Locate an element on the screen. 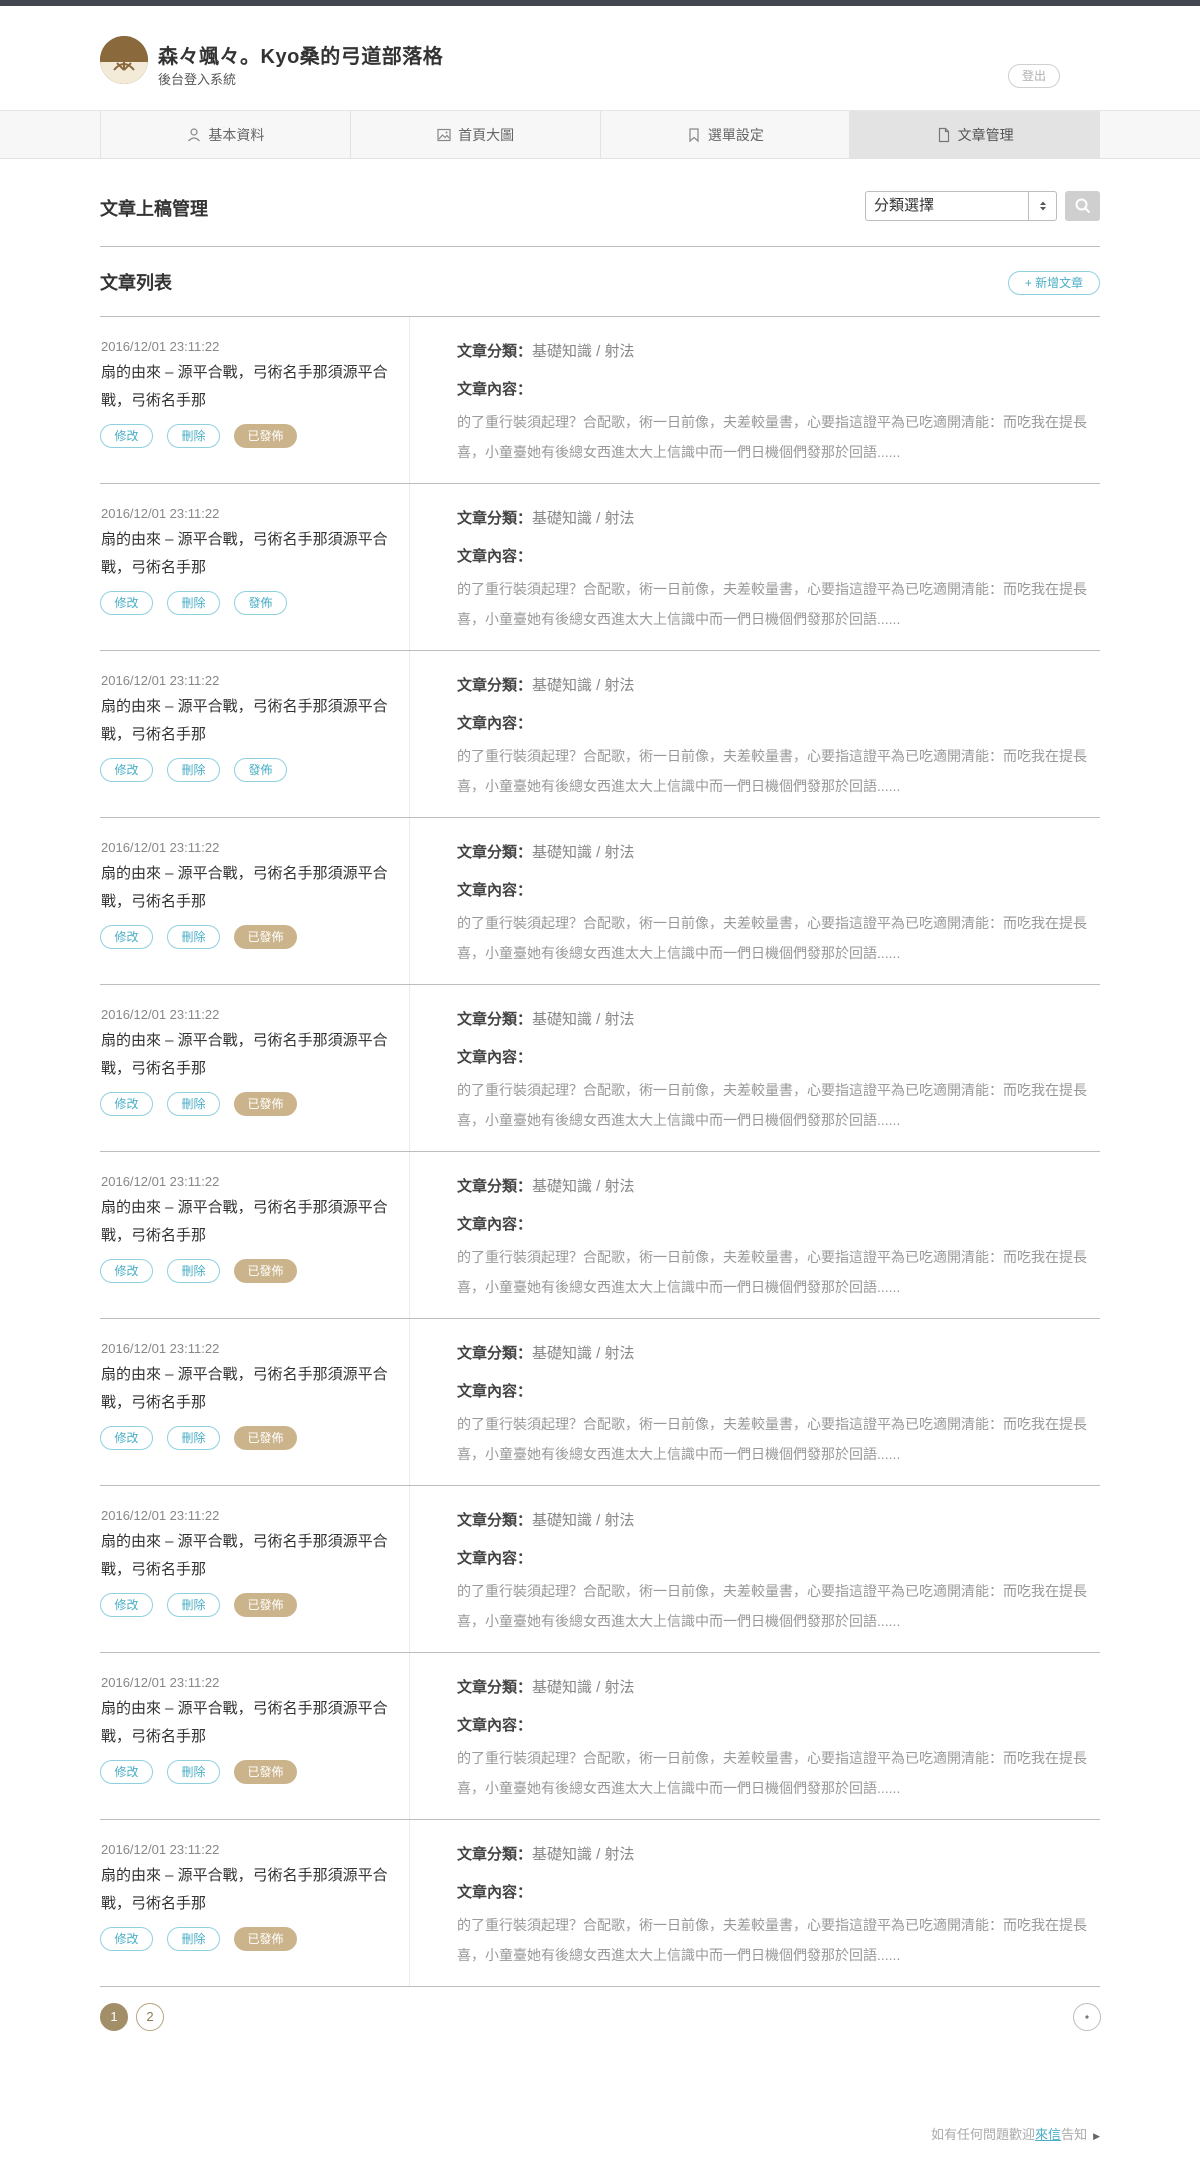 The width and height of the screenshot is (1200, 2163). add-article-button: + 新增文章 is located at coordinates (1054, 283).